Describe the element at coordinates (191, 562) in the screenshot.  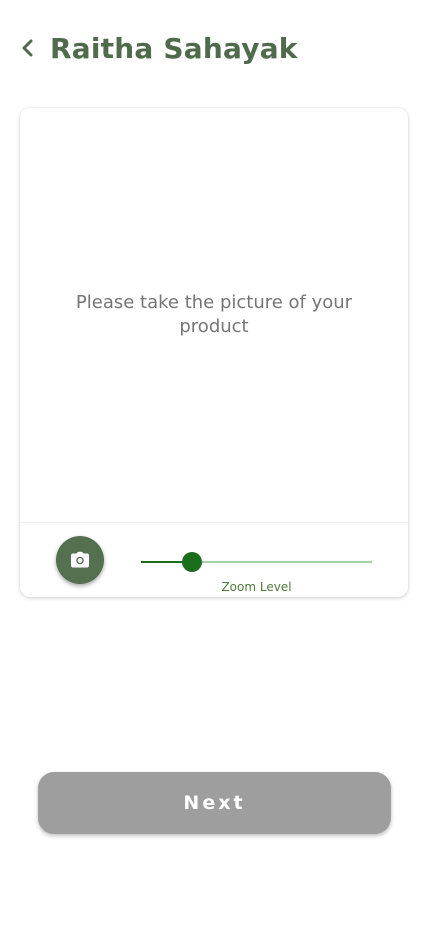
I see `zoom-slider-thumb` at that location.